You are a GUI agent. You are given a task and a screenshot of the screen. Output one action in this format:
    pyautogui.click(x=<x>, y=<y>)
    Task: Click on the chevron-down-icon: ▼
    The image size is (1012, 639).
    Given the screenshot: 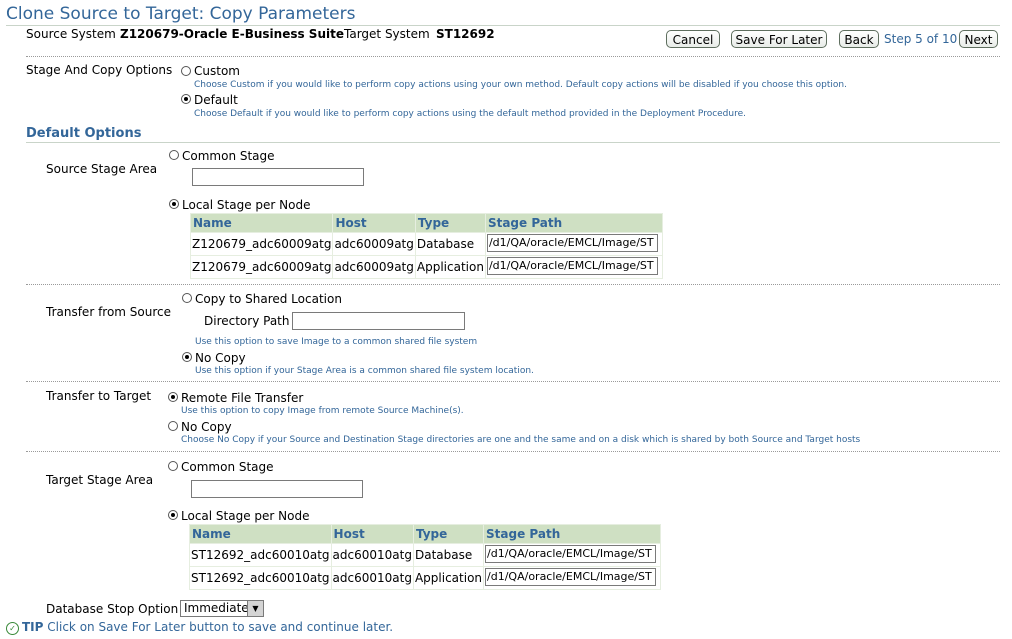 What is the action you would take?
    pyautogui.click(x=255, y=608)
    